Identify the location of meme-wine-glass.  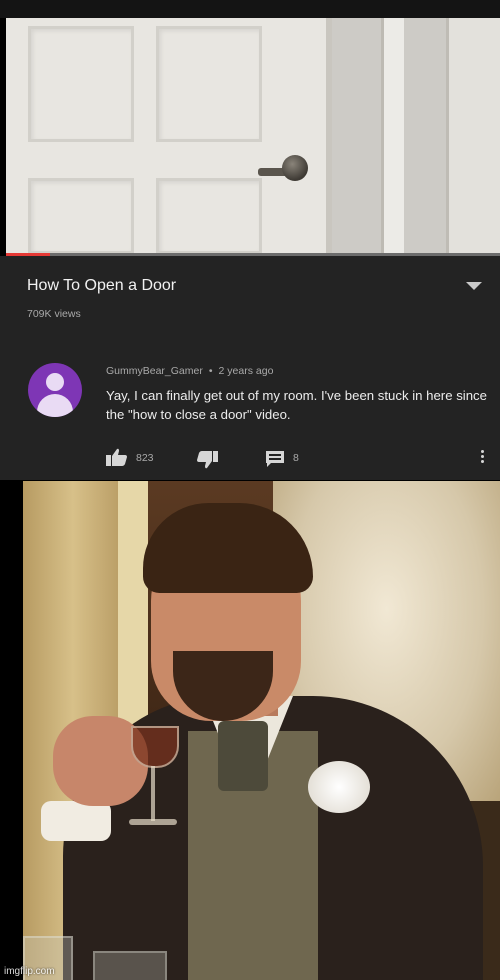
(155, 747).